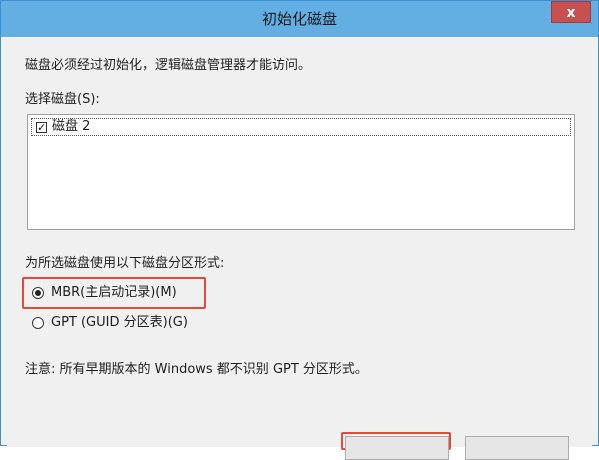 Image resolution: width=599 pixels, height=460 pixels. I want to click on partition-style-label: 为所选磁盘使用以下磁盘分区形式:, so click(125, 263).